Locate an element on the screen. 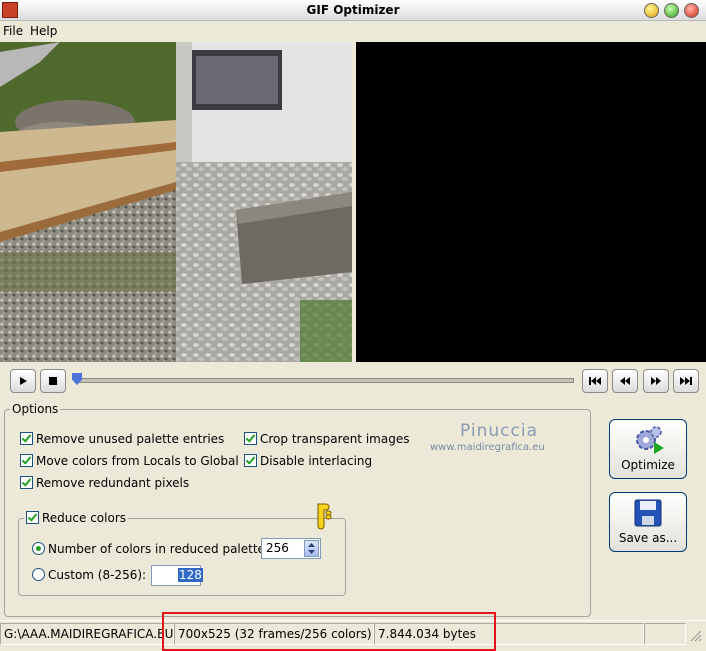 The width and height of the screenshot is (706, 651). play-button is located at coordinates (23, 381).